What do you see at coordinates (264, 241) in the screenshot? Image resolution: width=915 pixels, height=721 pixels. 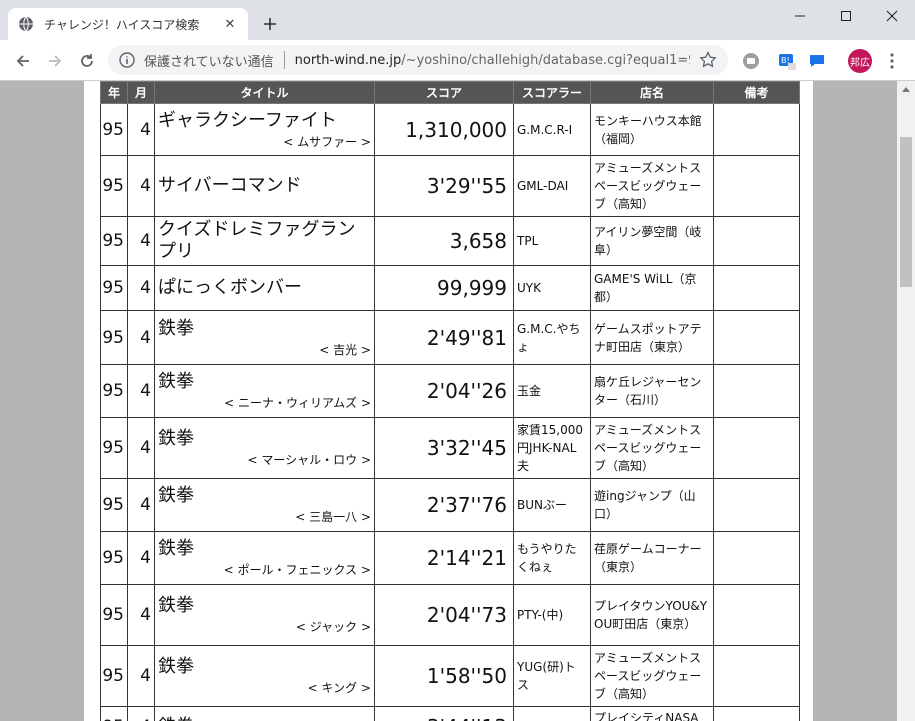 I see `cell-title: クイズドレミファグランプリ` at bounding box center [264, 241].